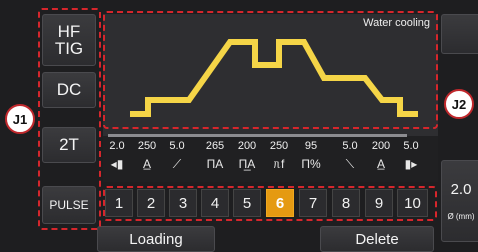  Describe the element at coordinates (461, 216) in the screenshot. I see `diameter-unit: Ø (mm)` at that location.